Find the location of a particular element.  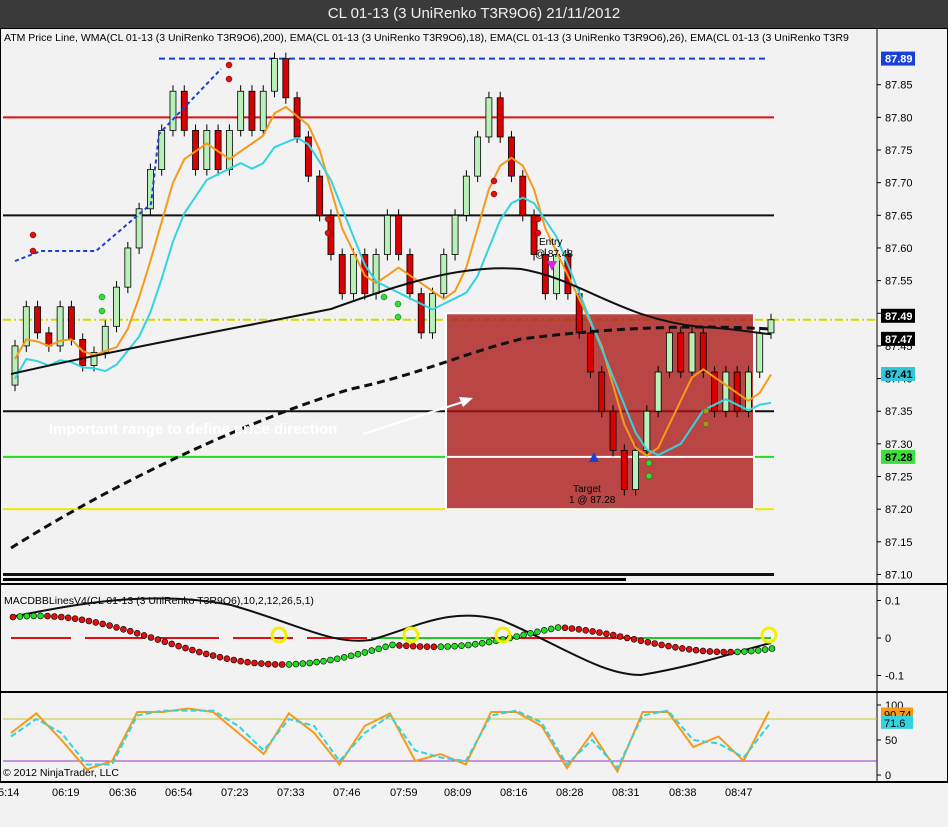

time-axis-label: 08:28 is located at coordinates (570, 793).